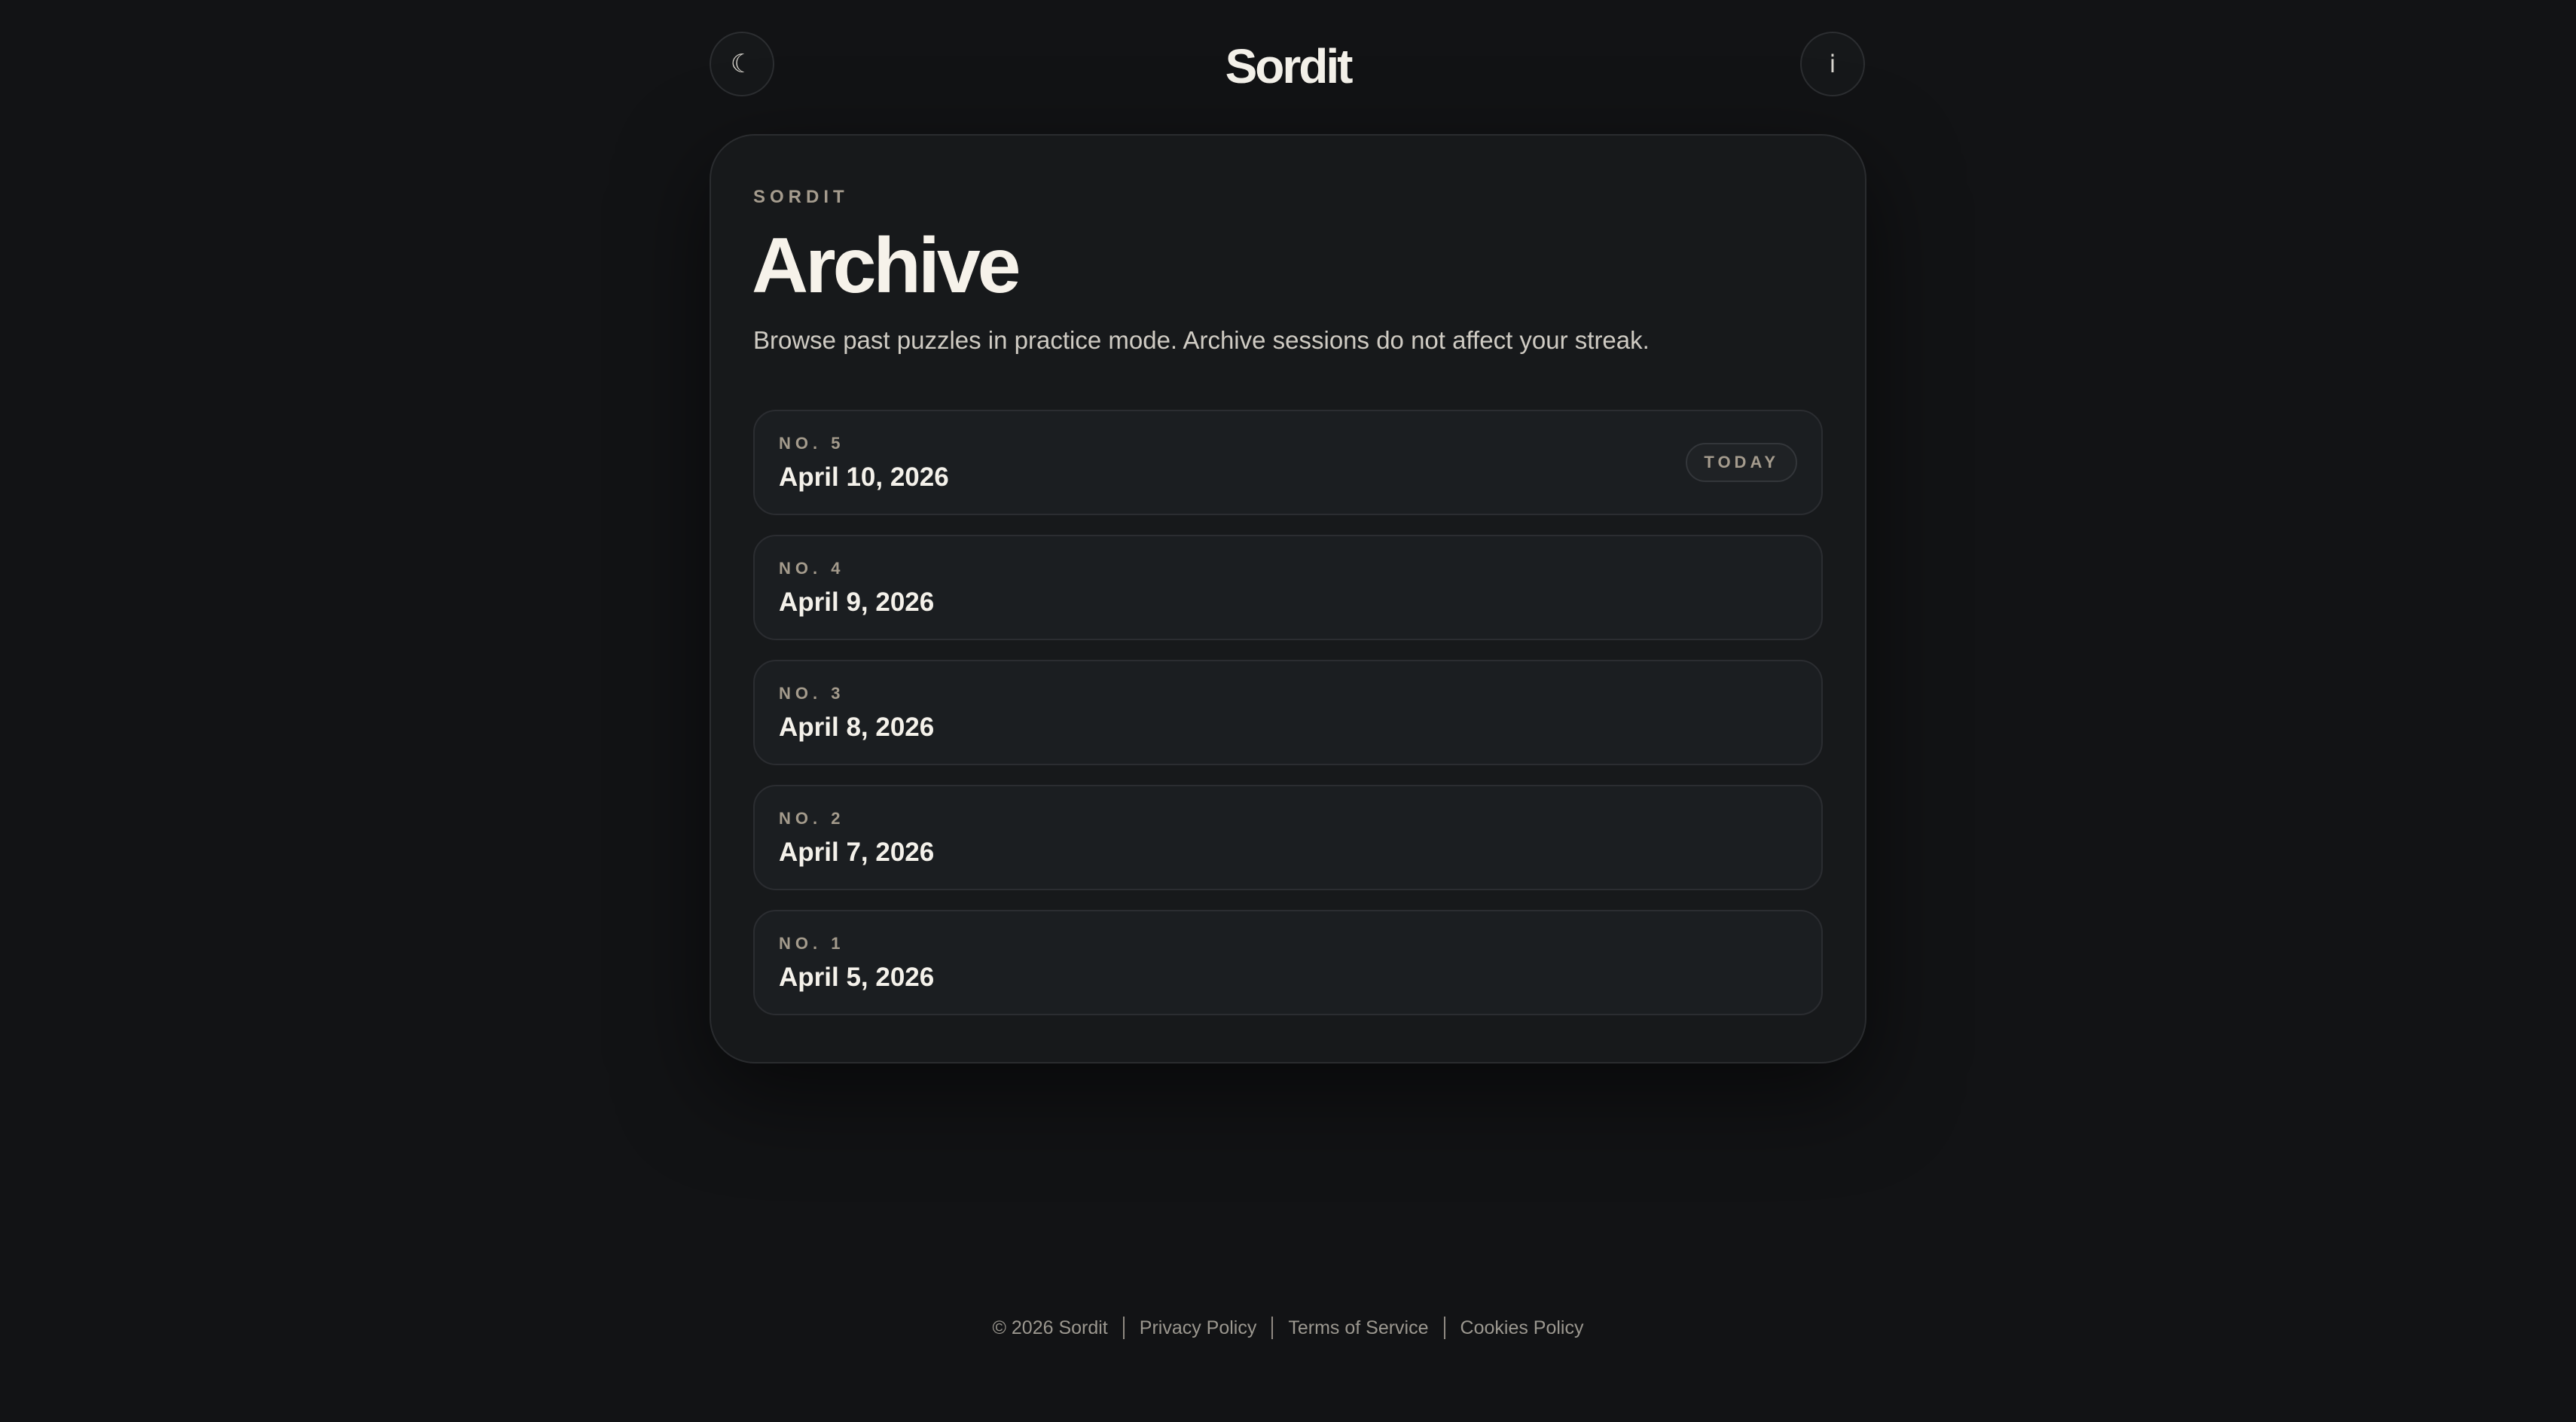 The height and width of the screenshot is (1422, 2576). Describe the element at coordinates (1288, 837) in the screenshot. I see `archive-item: NO. 2 April 7, 2026` at that location.